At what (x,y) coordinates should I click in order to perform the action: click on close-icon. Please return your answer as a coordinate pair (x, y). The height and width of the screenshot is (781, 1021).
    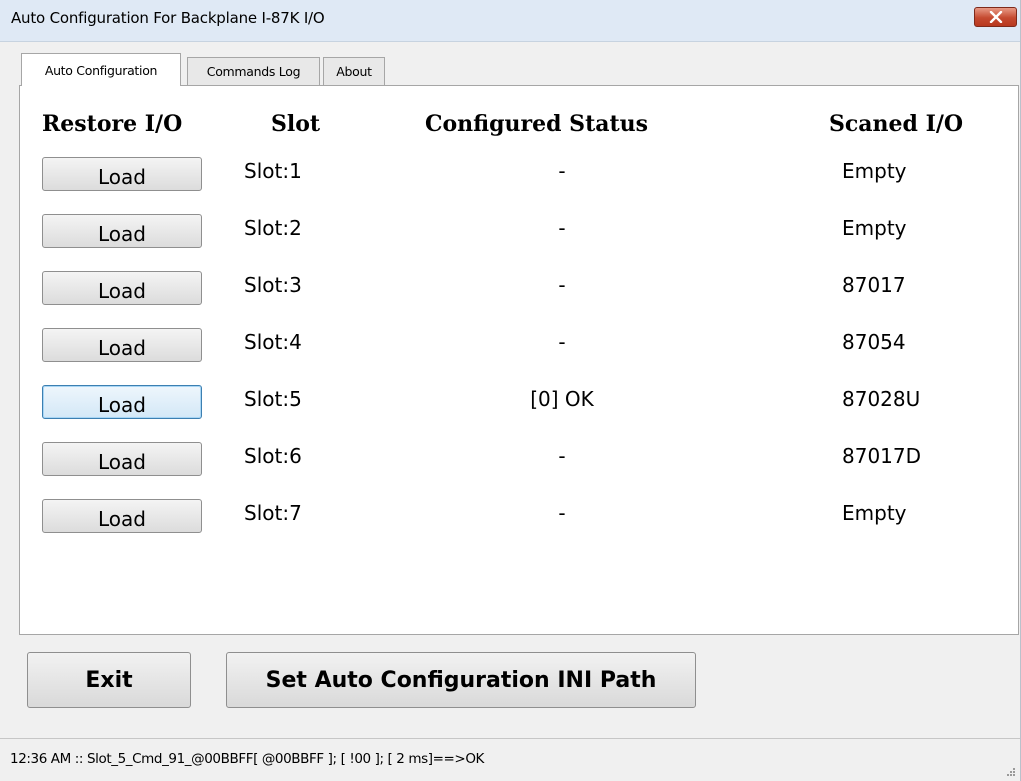
    Looking at the image, I should click on (996, 17).